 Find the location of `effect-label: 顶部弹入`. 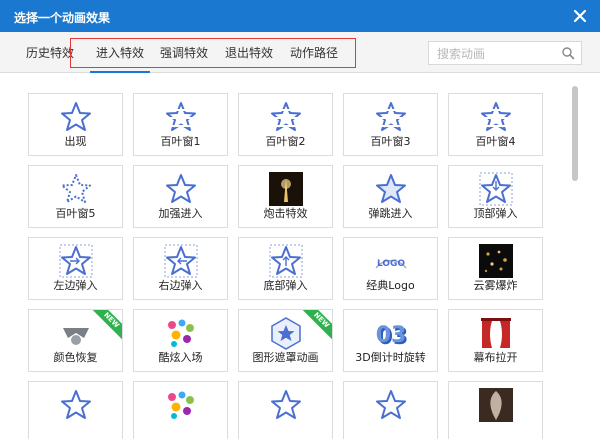

effect-label: 顶部弹入 is located at coordinates (495, 213).